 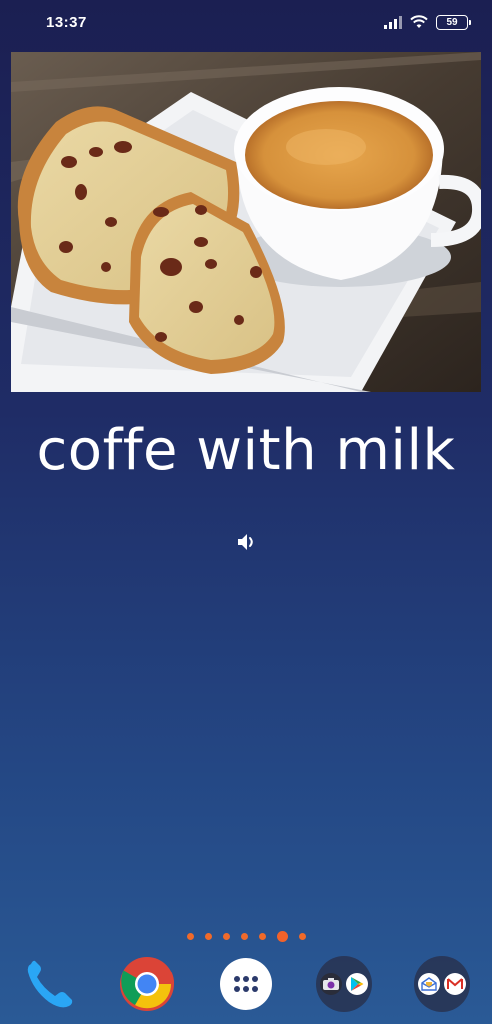 I want to click on page-indicator, so click(x=246, y=936).